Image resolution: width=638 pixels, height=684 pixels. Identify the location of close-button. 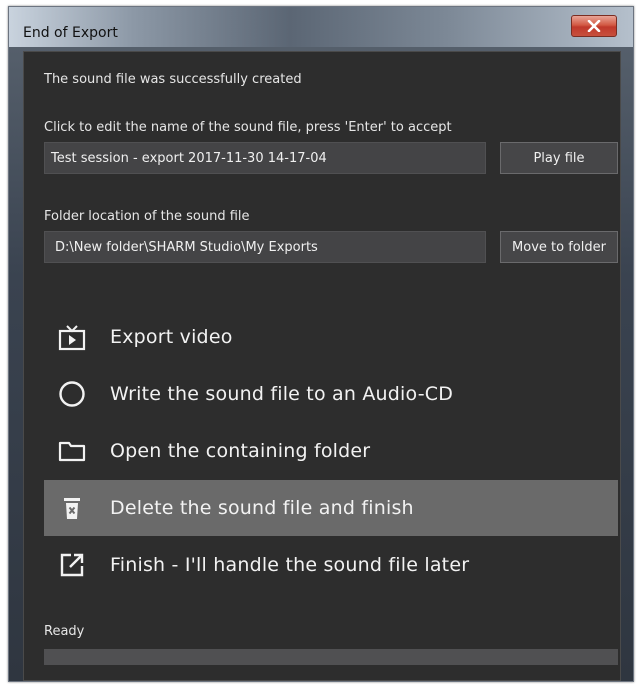
(594, 26).